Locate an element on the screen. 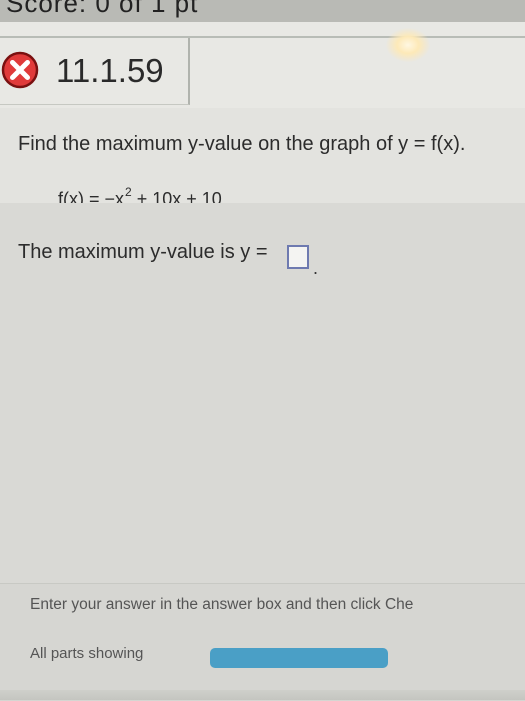  answer-suffix: . is located at coordinates (316, 268).